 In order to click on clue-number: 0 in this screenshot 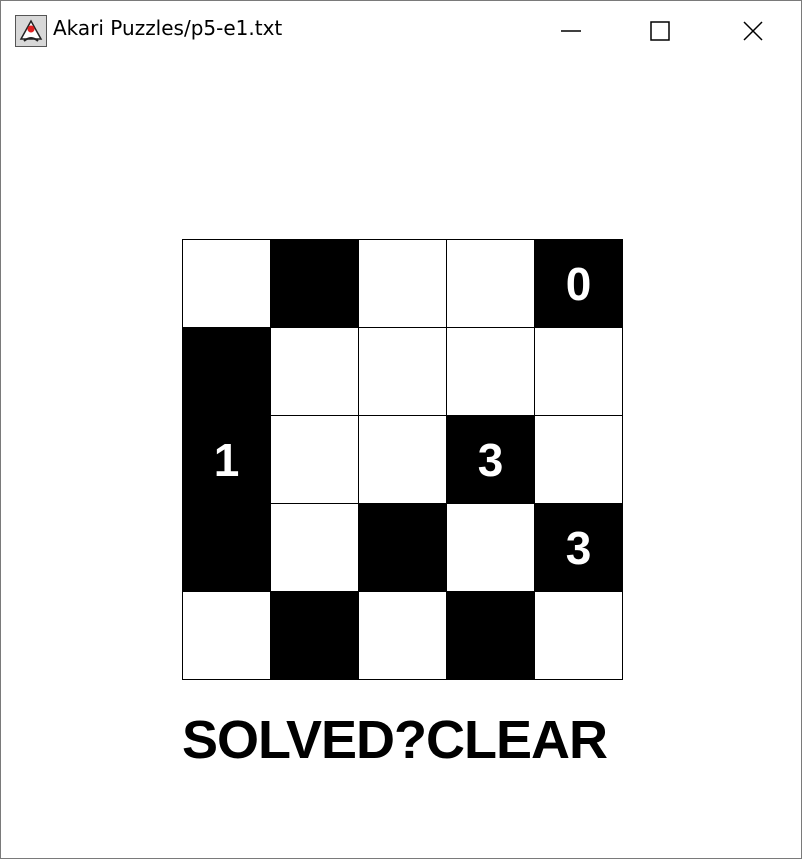, I will do `click(578, 283)`.